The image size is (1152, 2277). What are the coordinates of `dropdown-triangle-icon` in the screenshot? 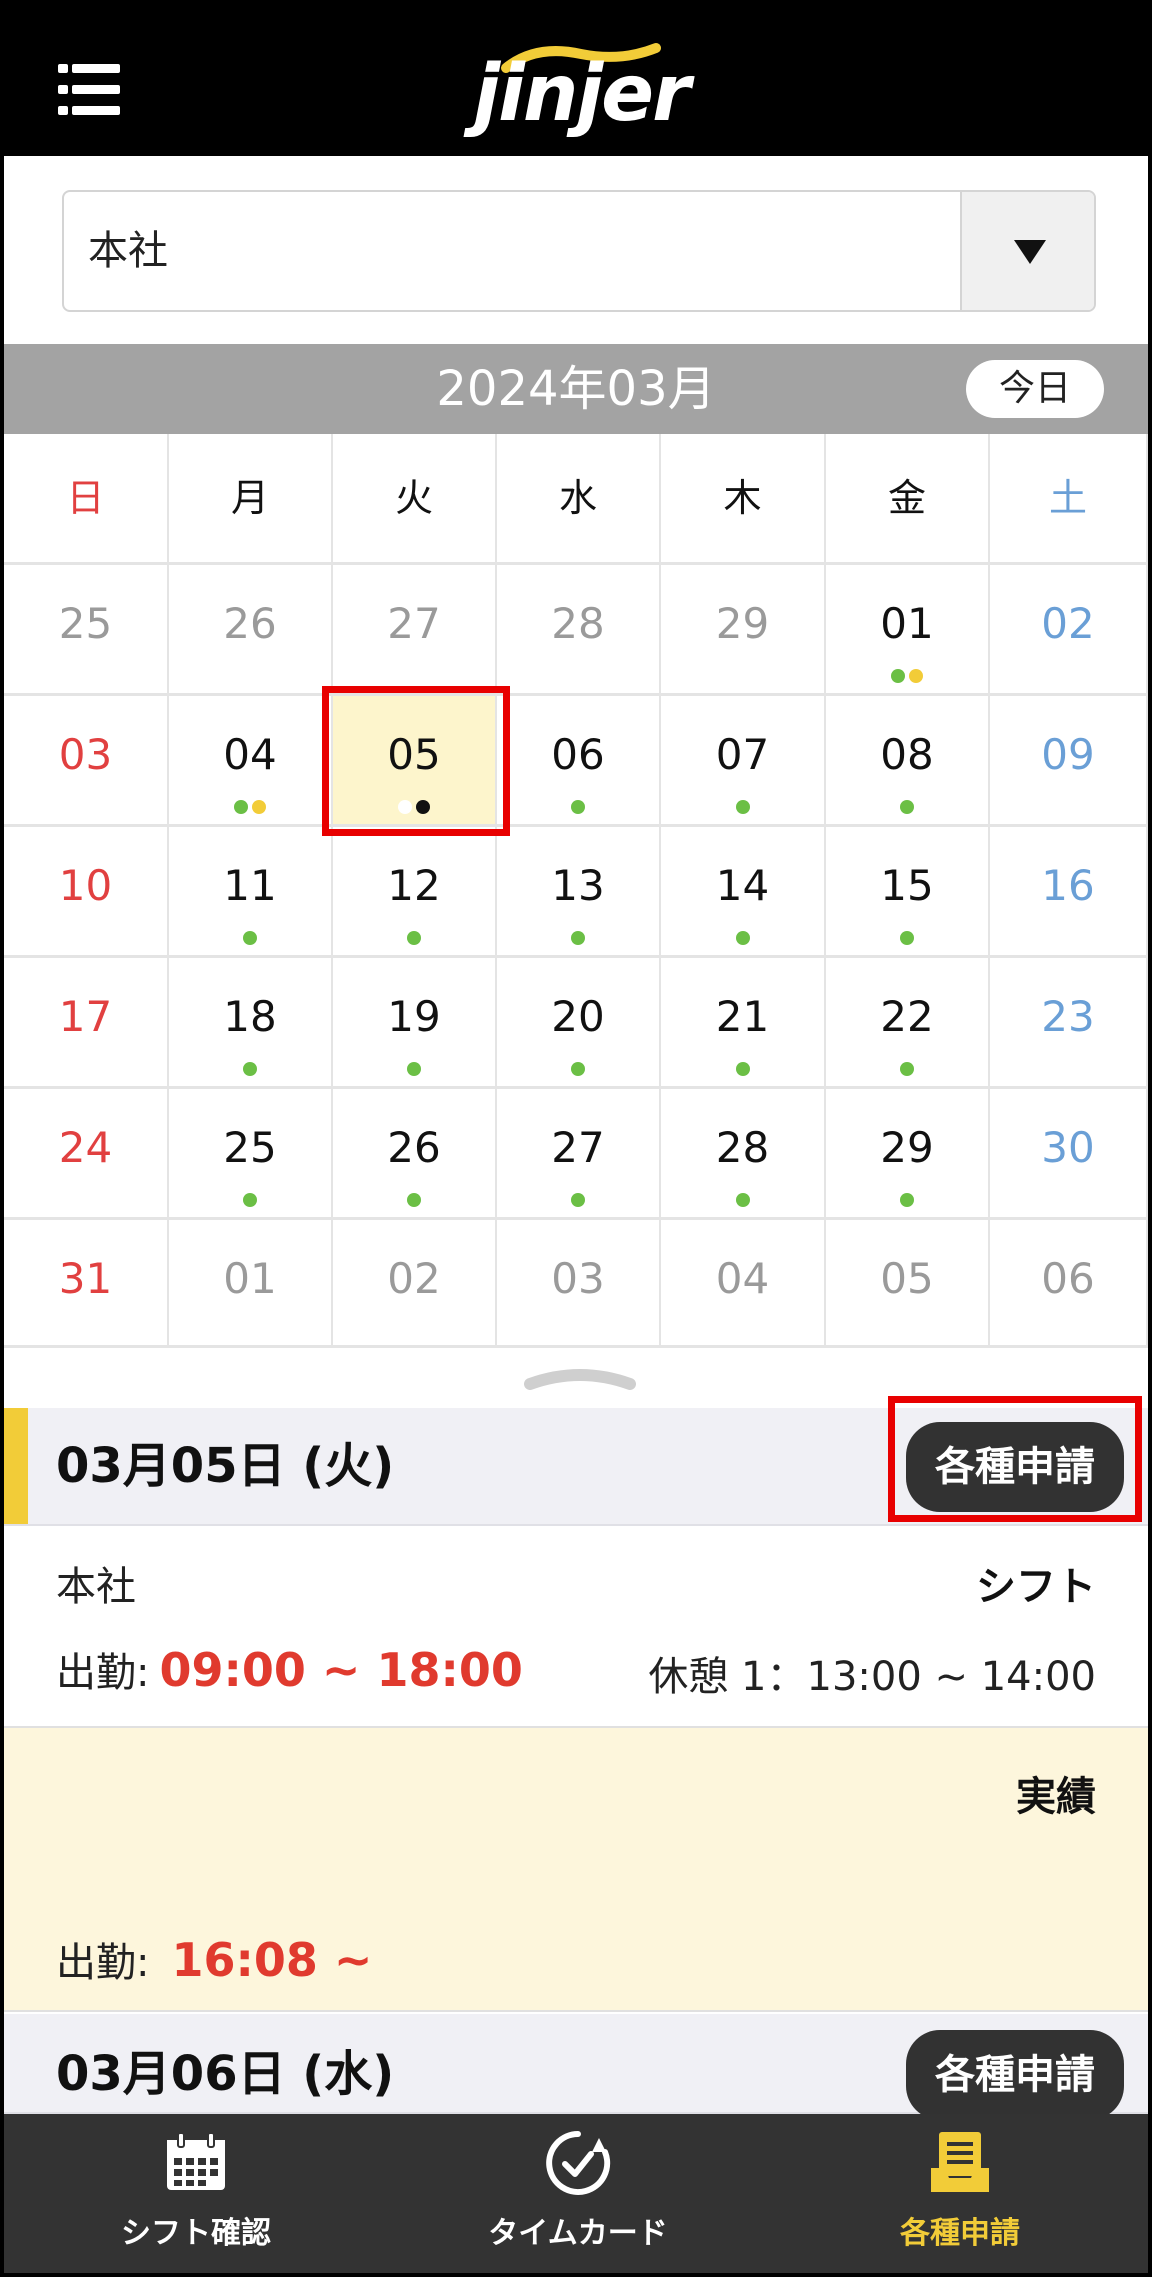 It's located at (1030, 252).